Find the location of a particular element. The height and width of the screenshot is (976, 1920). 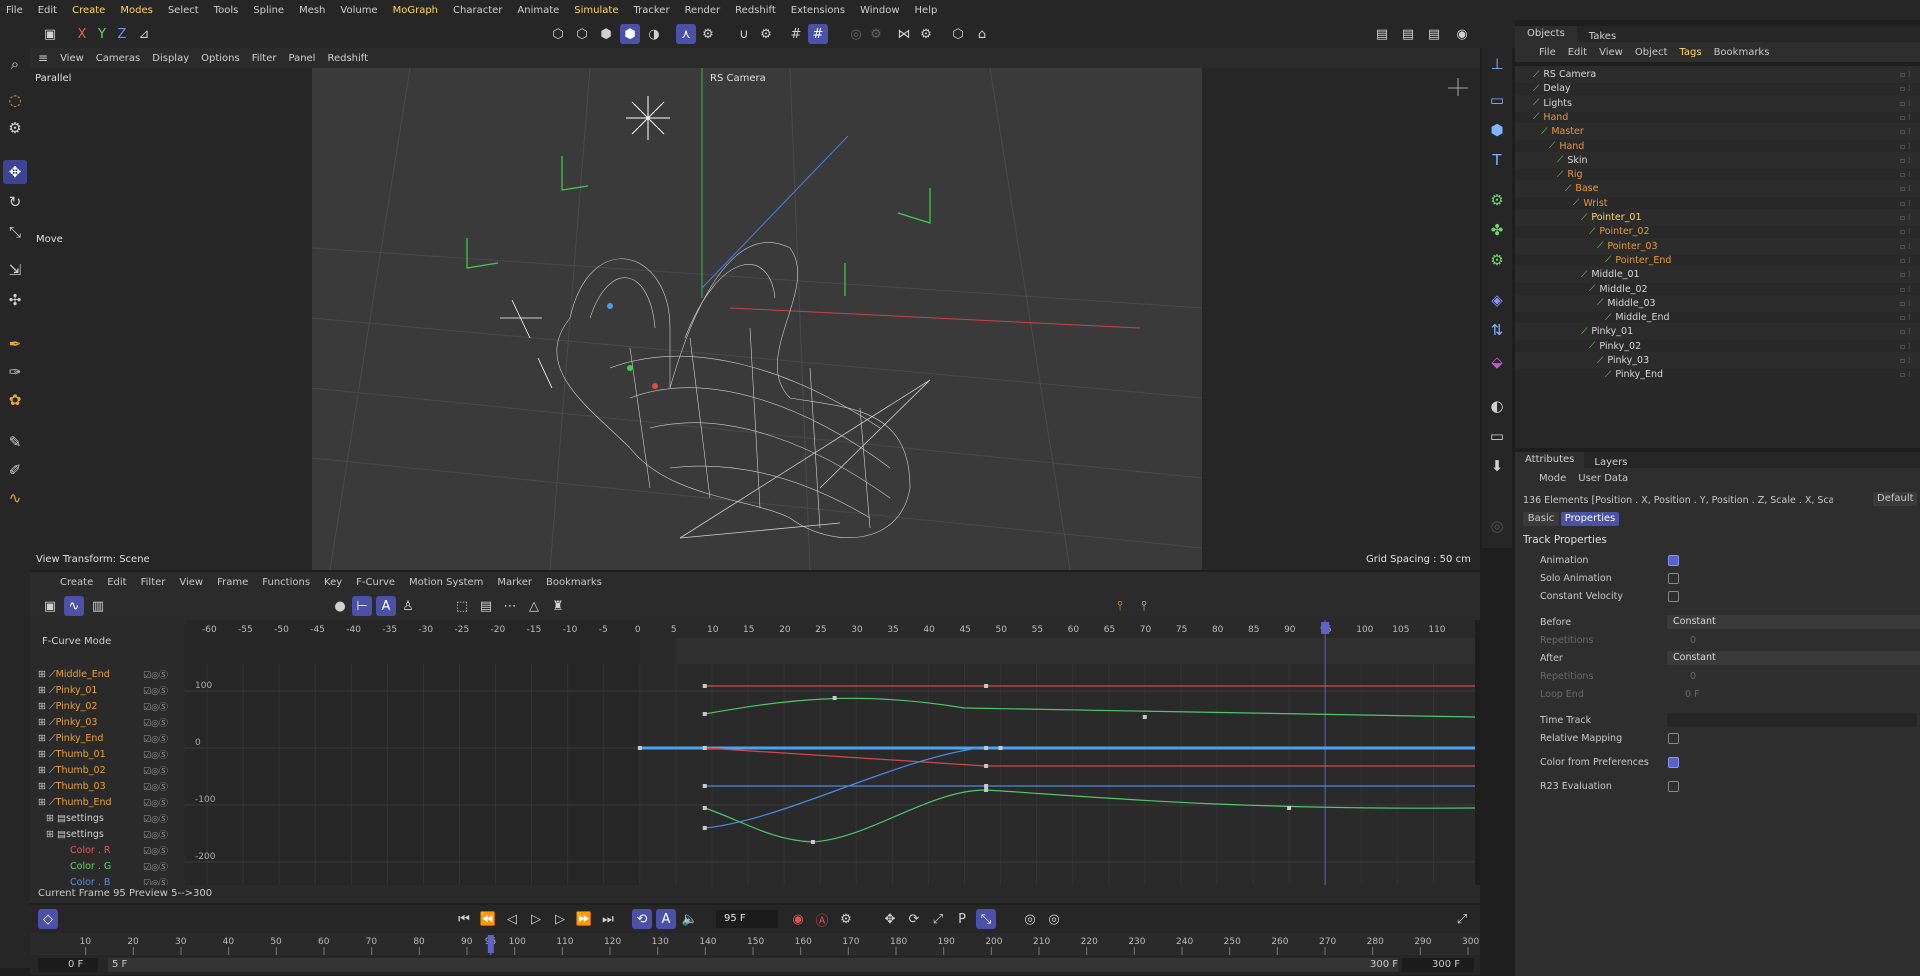

timeline-menu-f-curve: F-Curve is located at coordinates (375, 582).